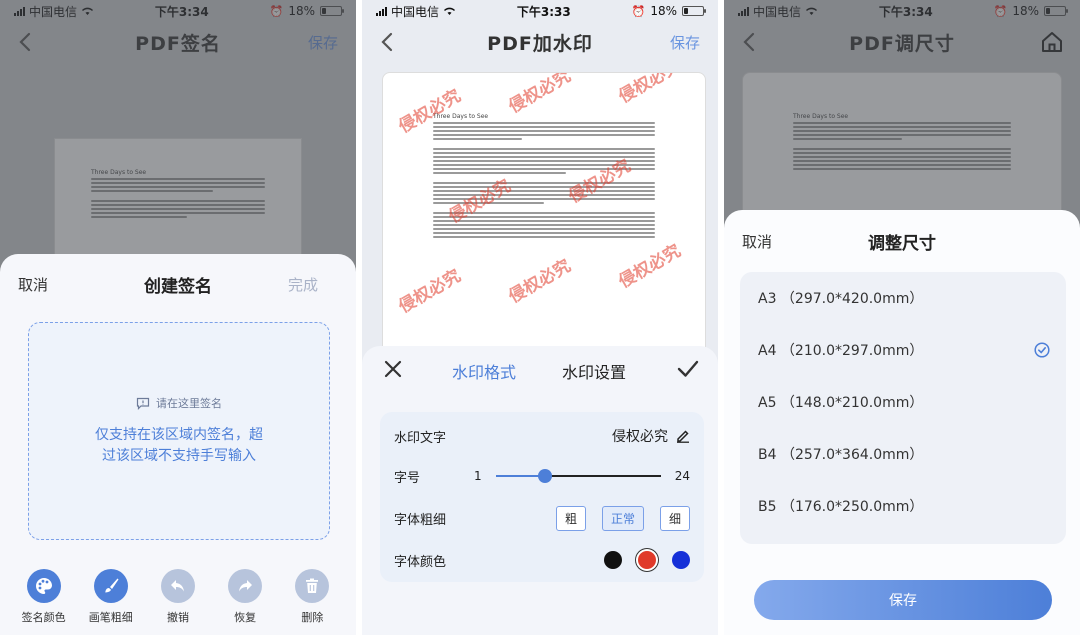 This screenshot has width=1080, height=635. Describe the element at coordinates (245, 617) in the screenshot. I see `tool-label: 恢复` at that location.